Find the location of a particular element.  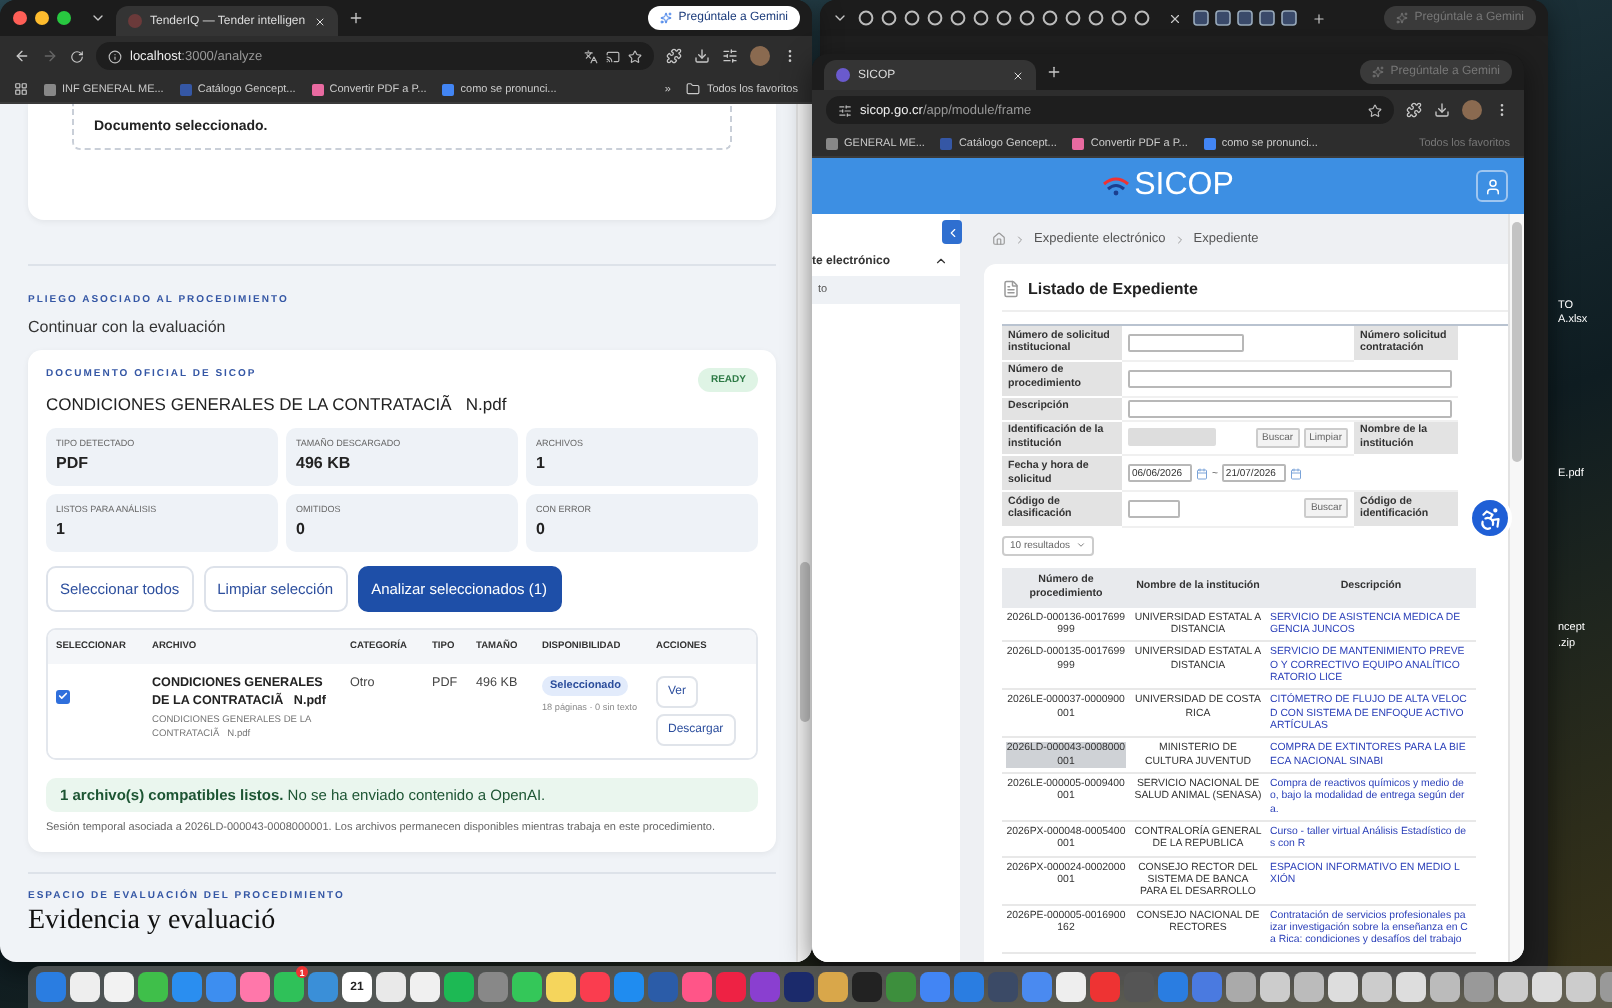

checkbox is located at coordinates (63, 696).